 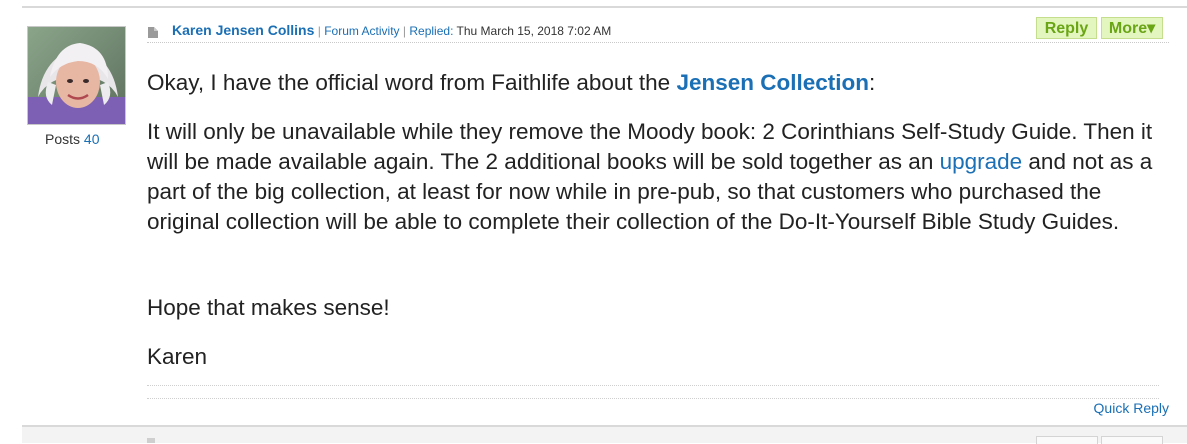 I want to click on more-button: More▾, so click(x=1132, y=28).